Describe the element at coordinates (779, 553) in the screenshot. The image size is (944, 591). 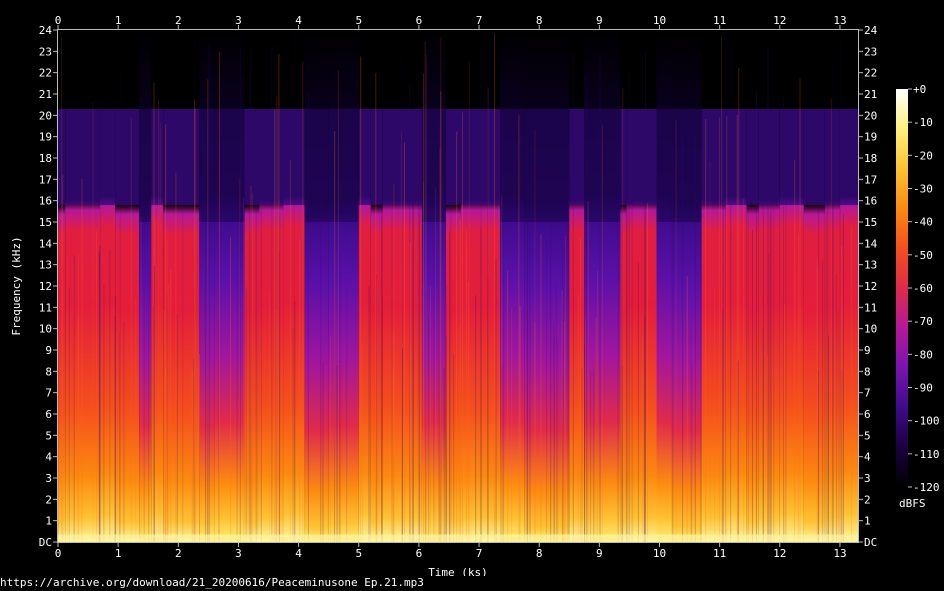
I see `x-tick-label: 12` at that location.